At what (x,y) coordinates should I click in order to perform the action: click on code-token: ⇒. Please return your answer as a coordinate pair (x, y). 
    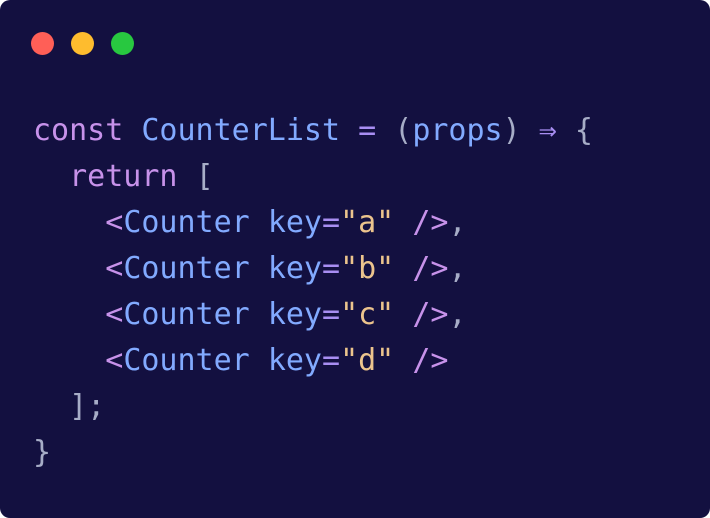
    Looking at the image, I should click on (547, 130).